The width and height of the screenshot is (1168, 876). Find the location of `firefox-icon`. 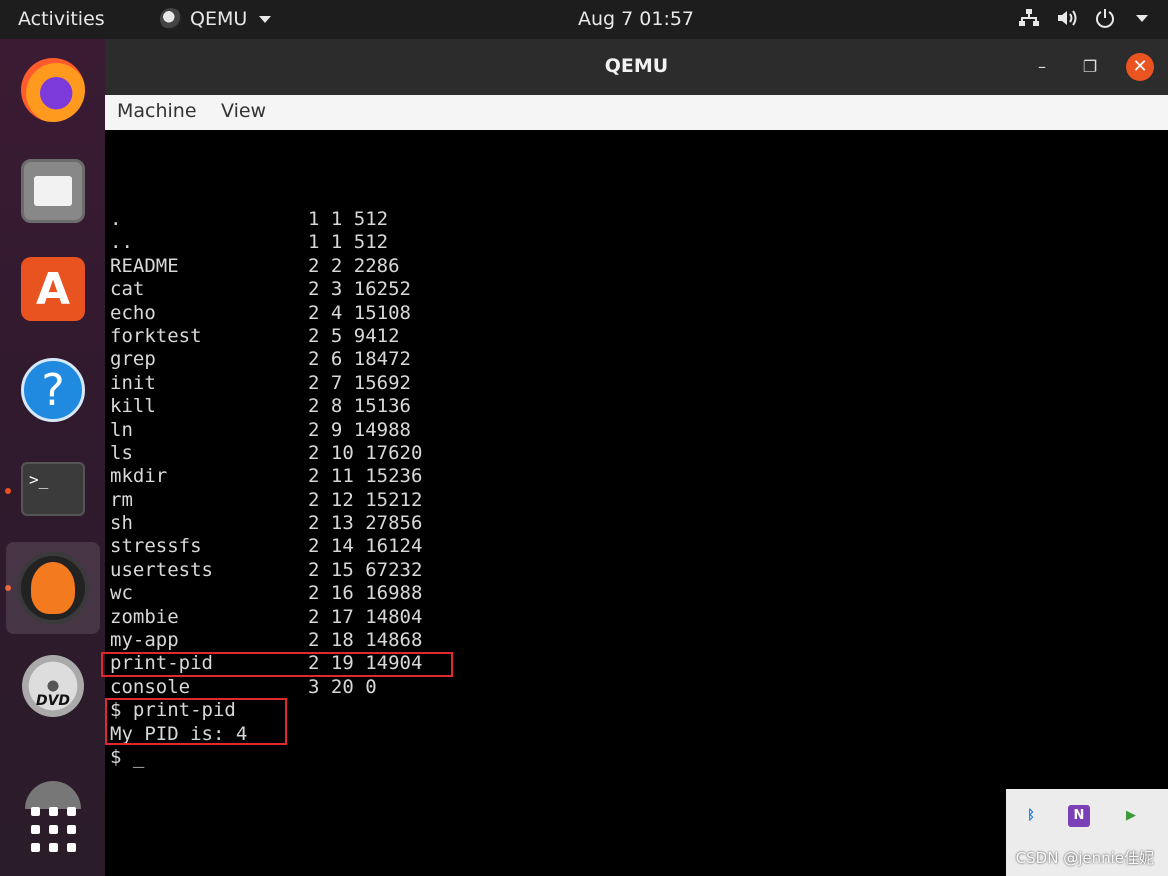

firefox-icon is located at coordinates (53, 90).